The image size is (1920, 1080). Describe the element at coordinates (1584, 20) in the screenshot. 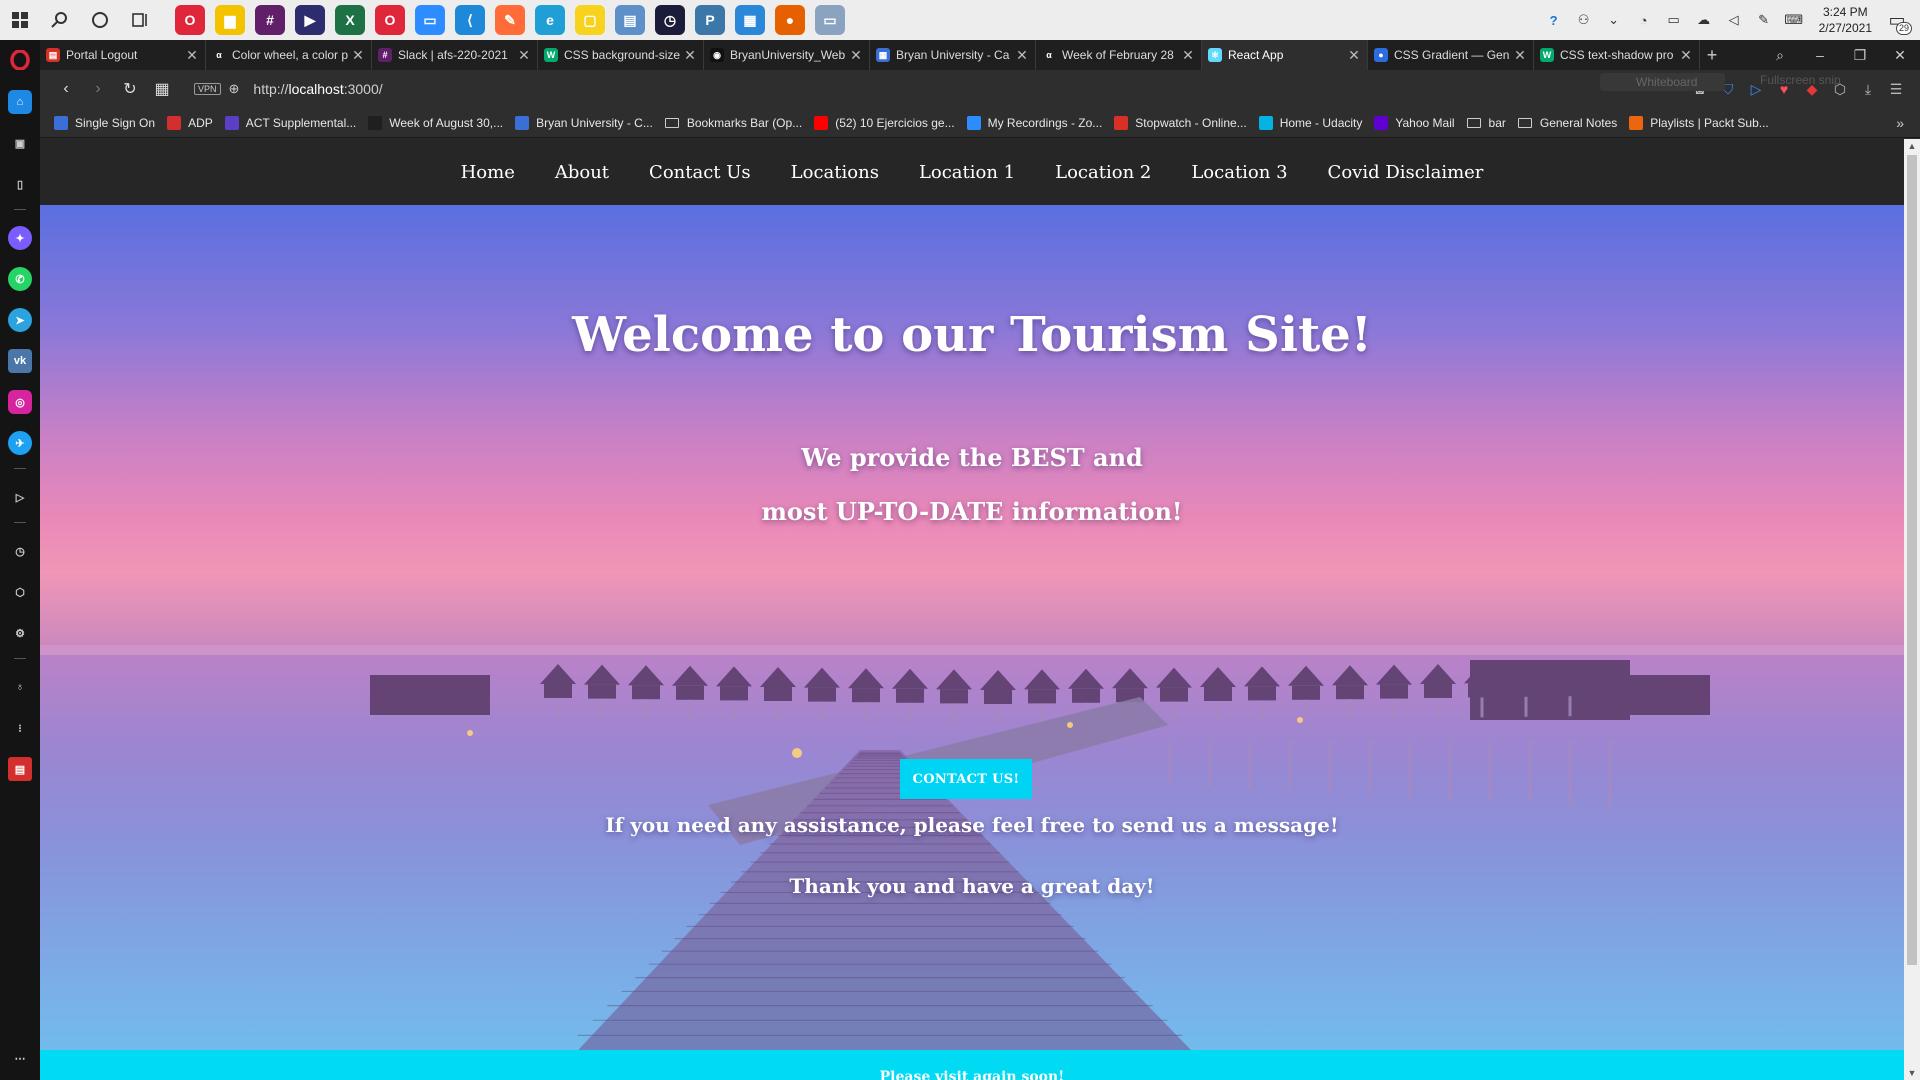

I see `people-icon: ⚇` at that location.